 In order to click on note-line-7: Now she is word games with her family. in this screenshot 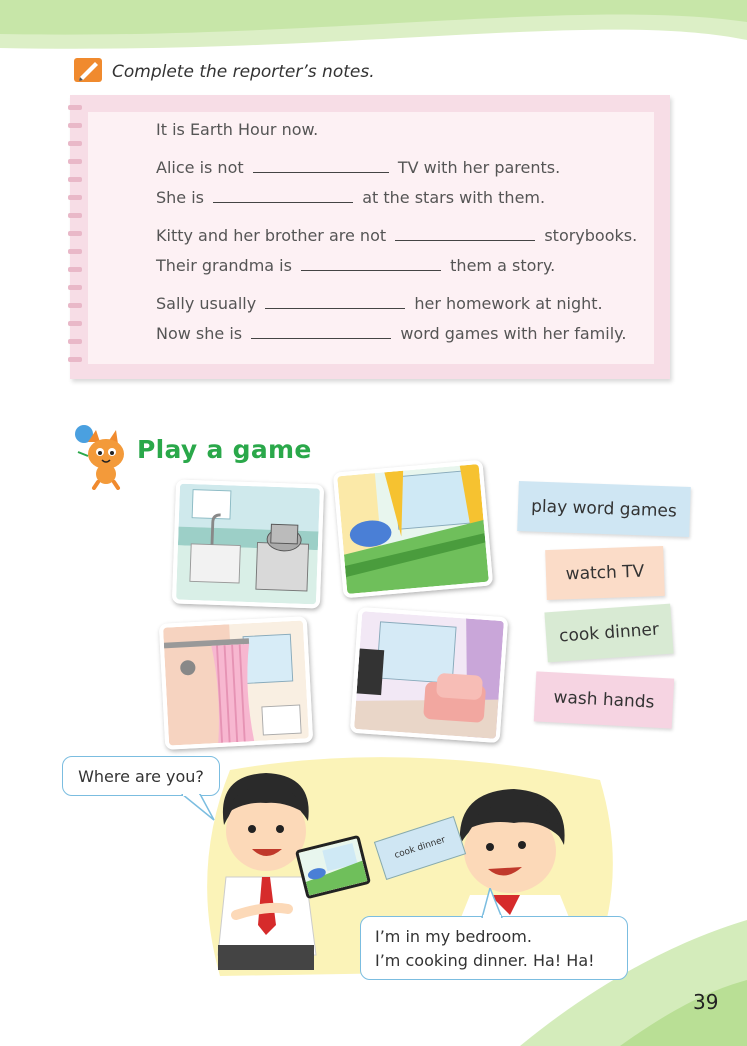, I will do `click(391, 333)`.